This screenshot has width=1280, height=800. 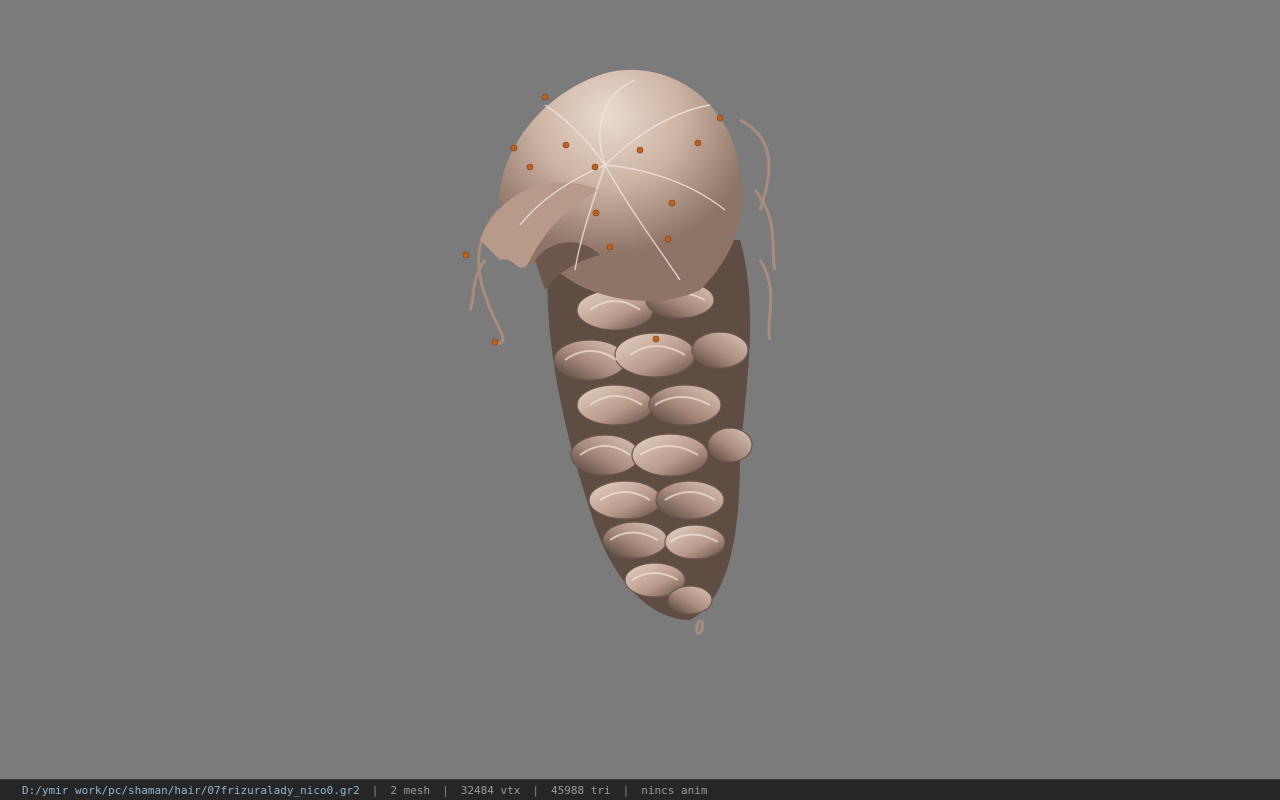 What do you see at coordinates (581, 790) in the screenshot?
I see `triangle-count: 45988 tri` at bounding box center [581, 790].